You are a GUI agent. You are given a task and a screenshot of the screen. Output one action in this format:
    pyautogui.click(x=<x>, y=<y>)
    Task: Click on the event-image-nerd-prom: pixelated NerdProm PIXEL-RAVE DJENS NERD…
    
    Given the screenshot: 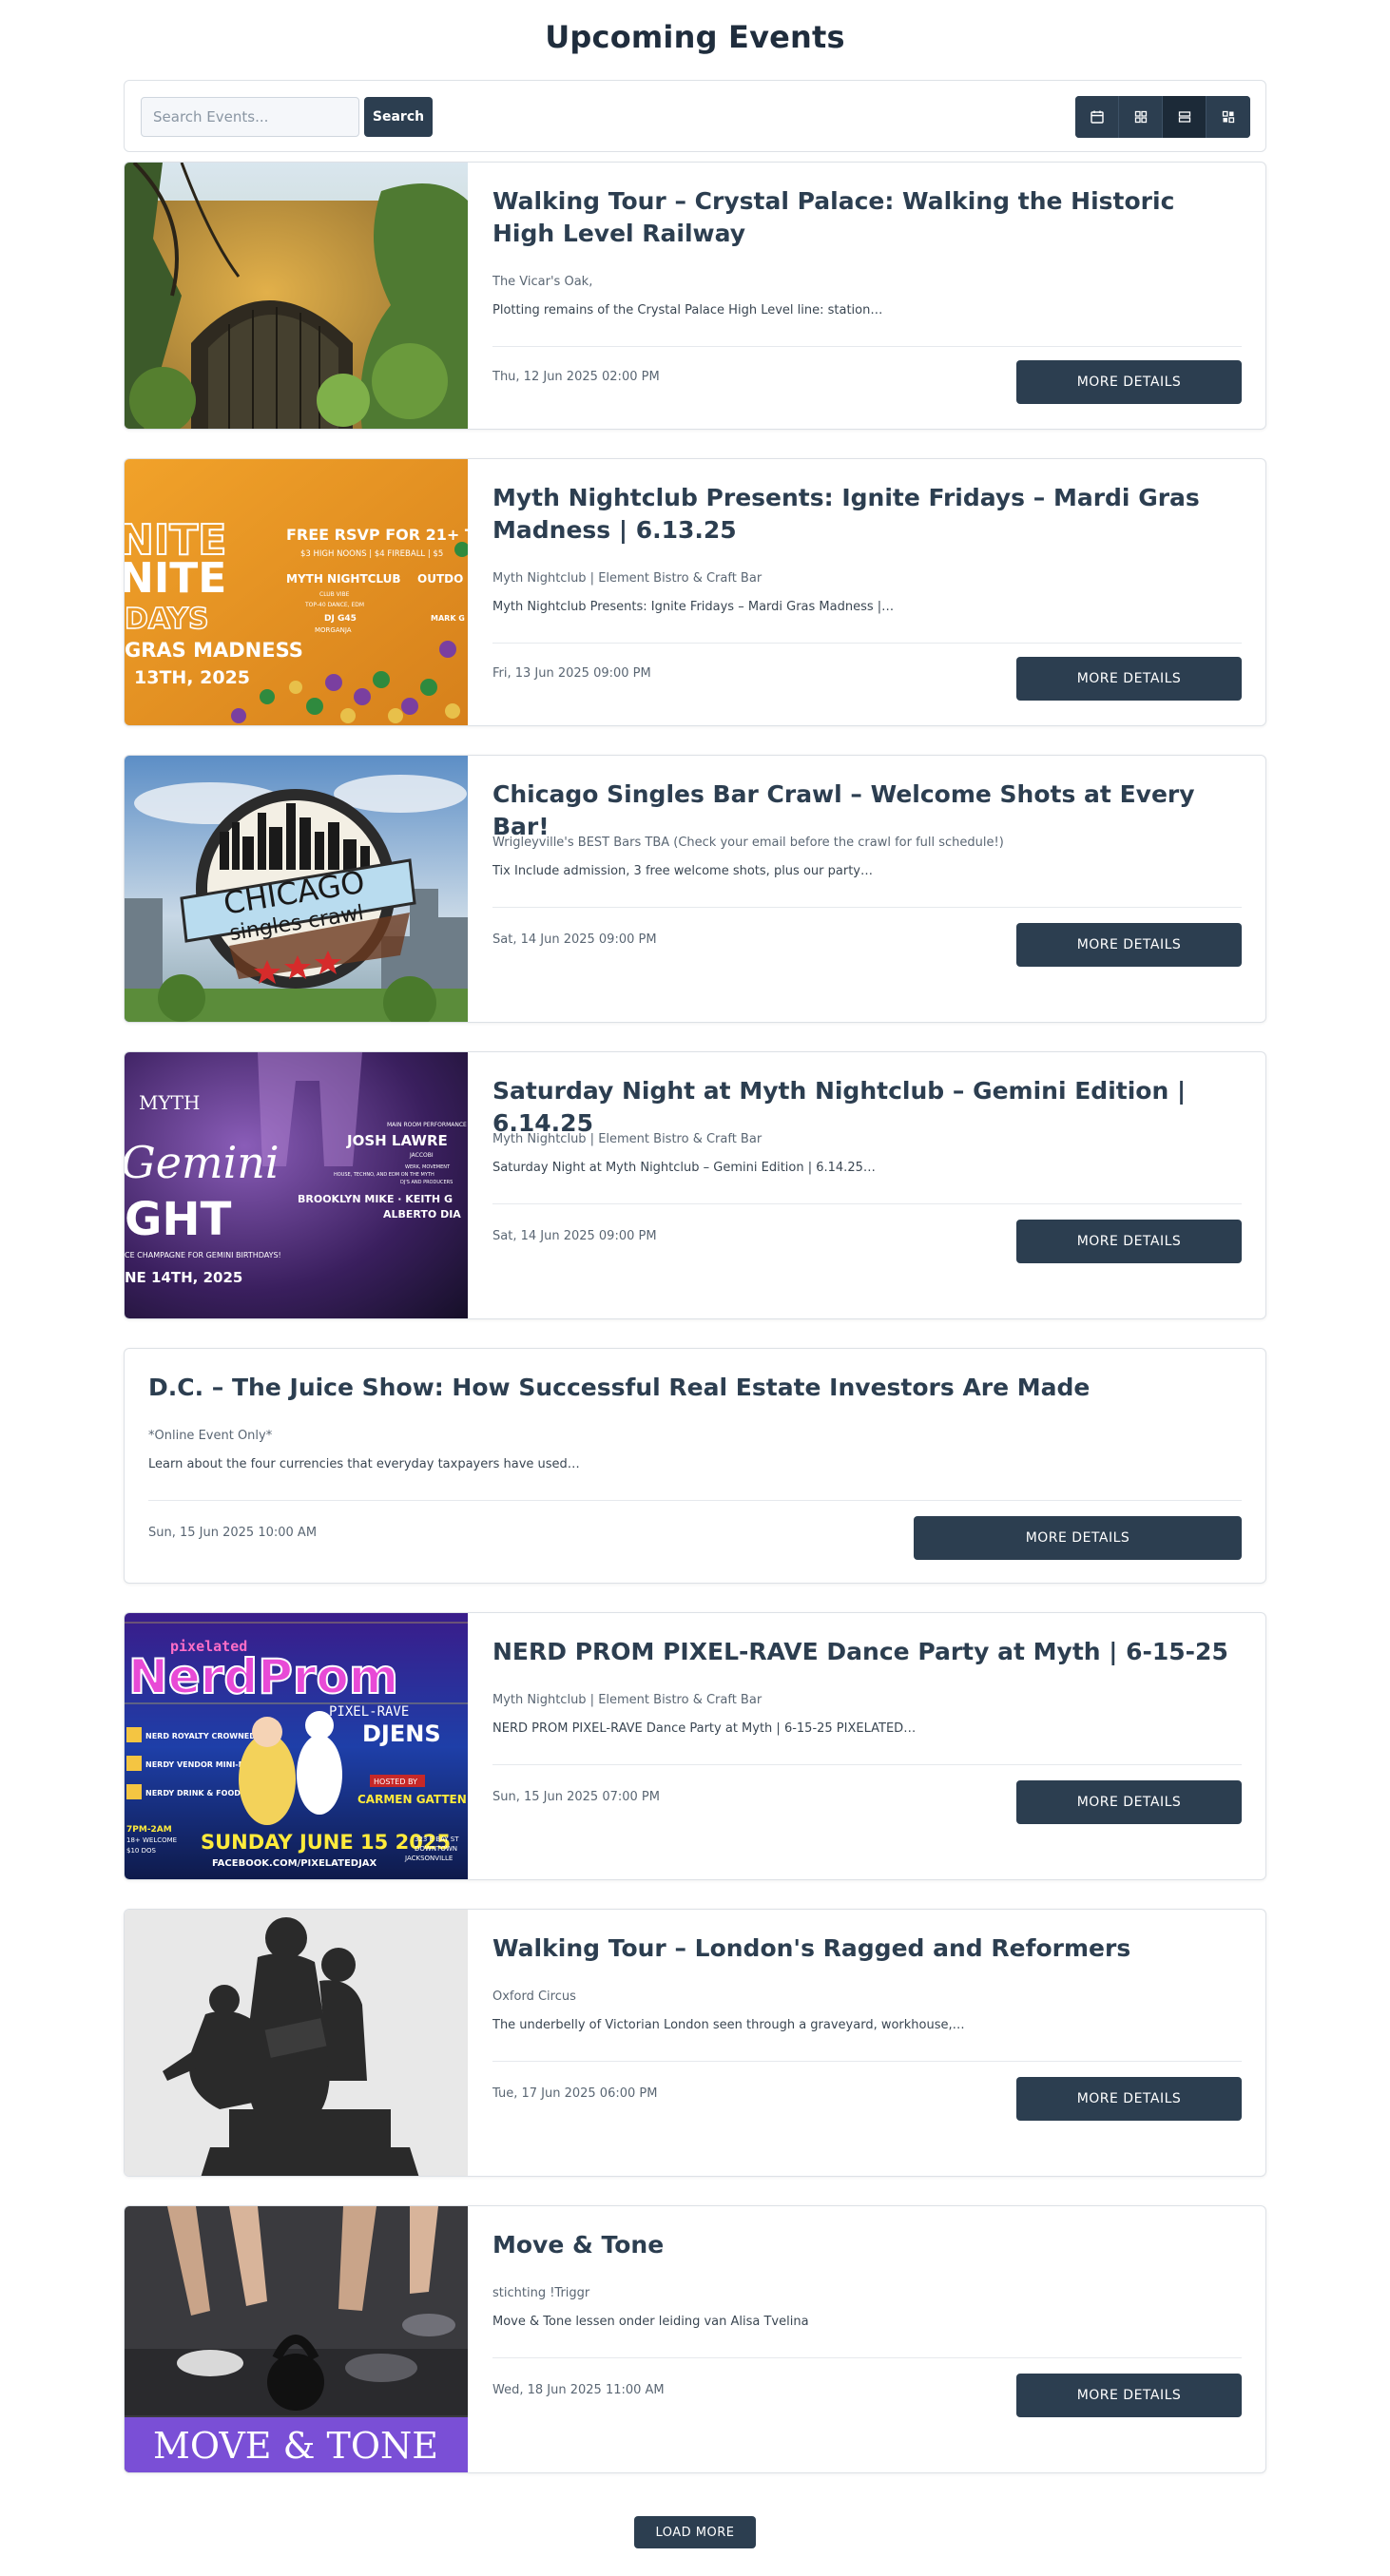 What is the action you would take?
    pyautogui.click(x=296, y=1746)
    